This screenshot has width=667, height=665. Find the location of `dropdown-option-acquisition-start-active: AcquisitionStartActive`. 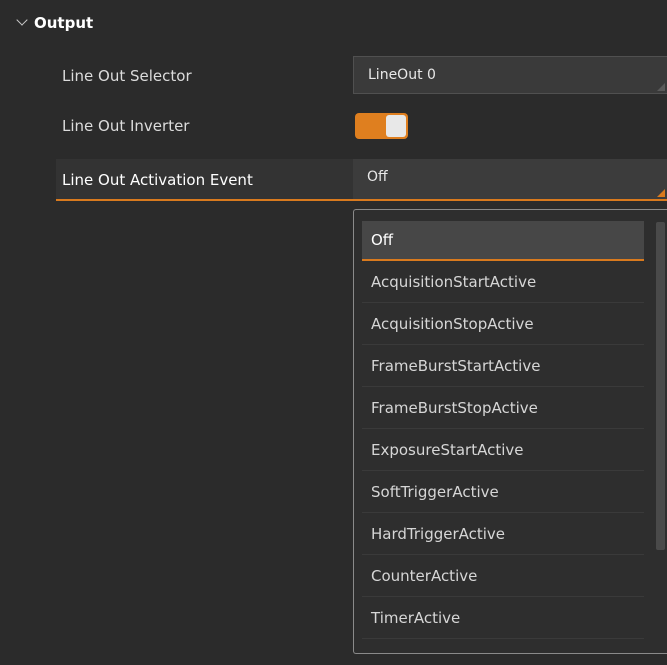

dropdown-option-acquisition-start-active: AcquisitionStartActive is located at coordinates (503, 283).